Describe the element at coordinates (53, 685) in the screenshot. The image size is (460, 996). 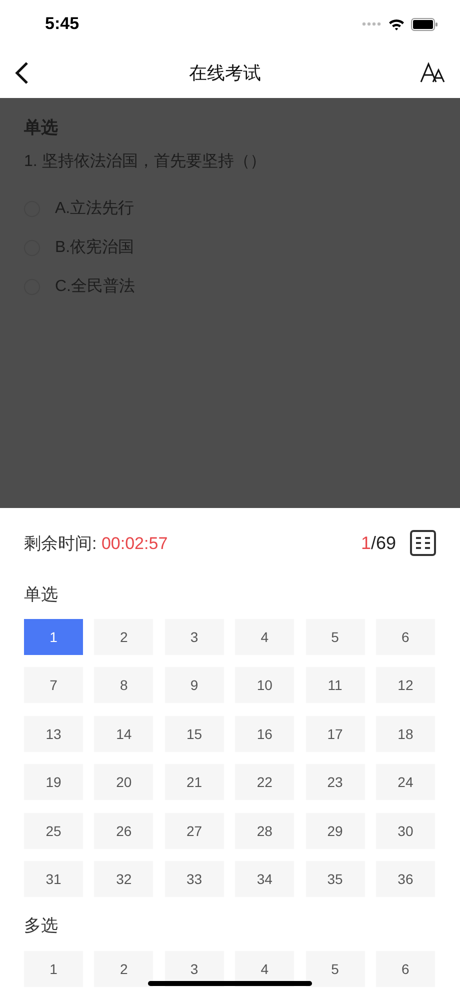
I see `question-number-button: 7` at that location.